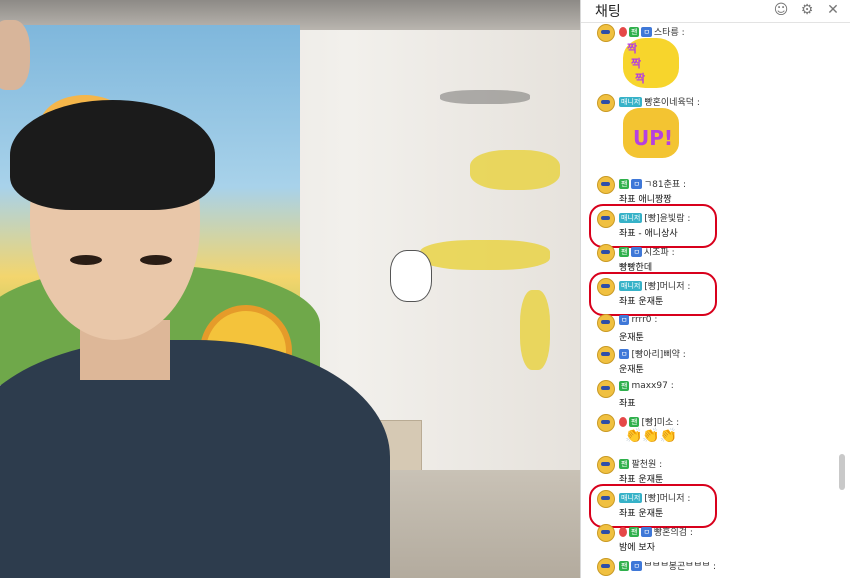 Image resolution: width=850 pixels, height=578 pixels. I want to click on chat-nickname: 스타릉 :, so click(669, 31).